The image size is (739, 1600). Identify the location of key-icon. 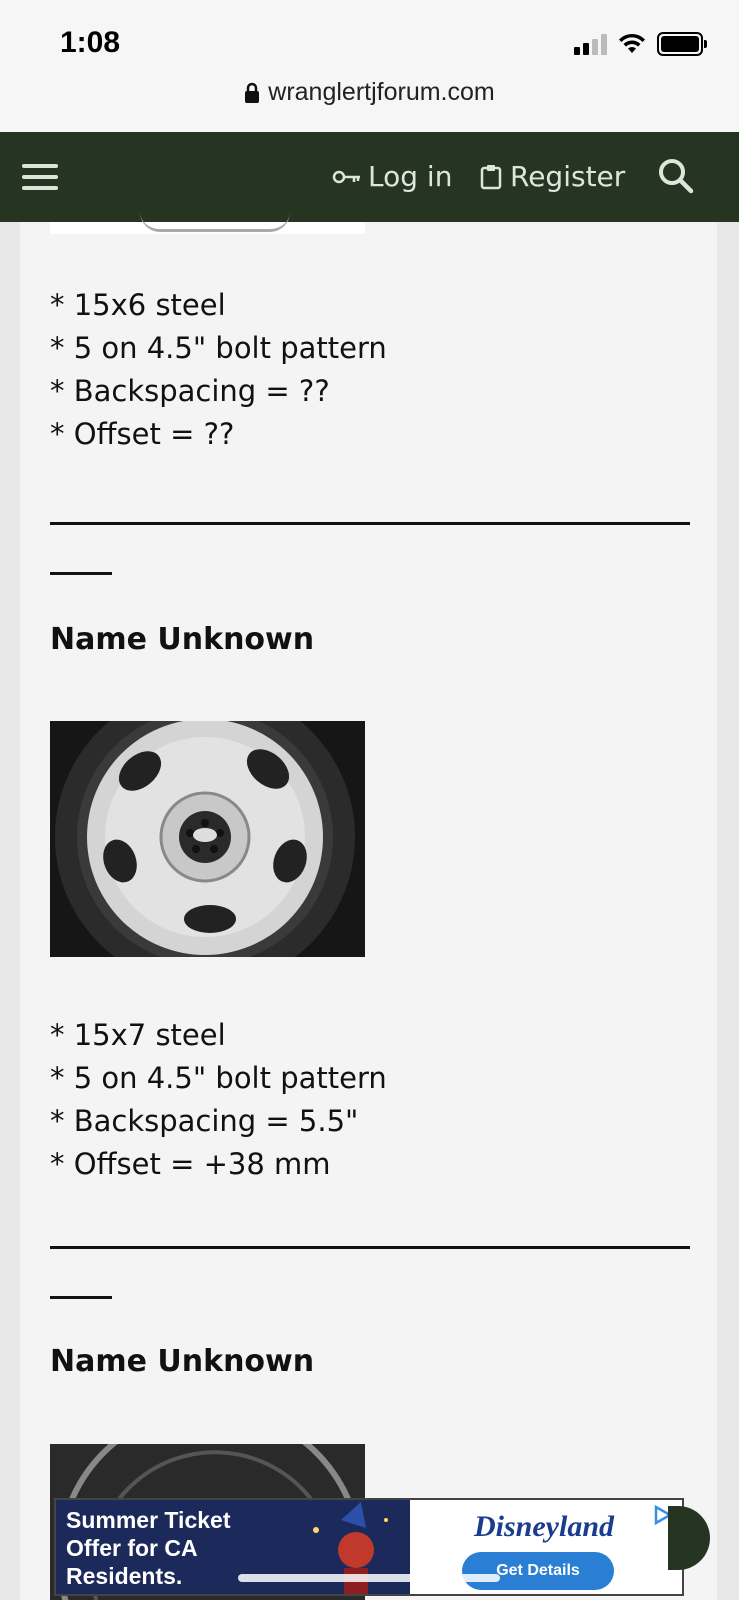
(346, 176).